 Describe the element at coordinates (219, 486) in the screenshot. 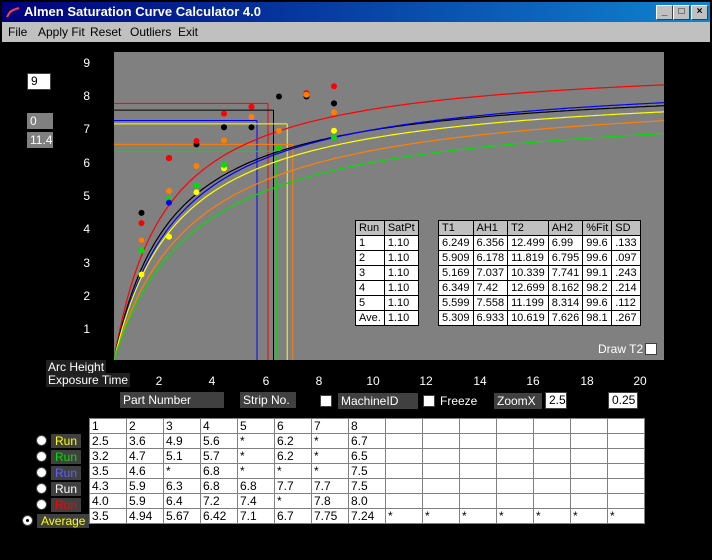

I see `grid-cell: 6.8` at that location.